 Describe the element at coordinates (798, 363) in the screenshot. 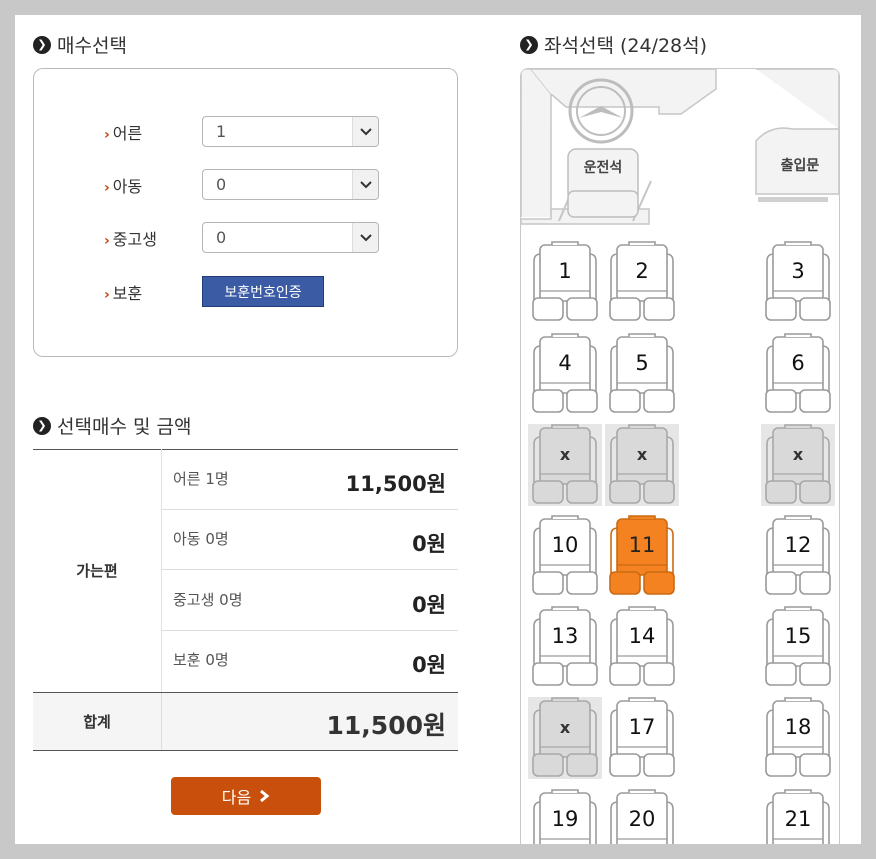

I see `seat-number: 6` at that location.